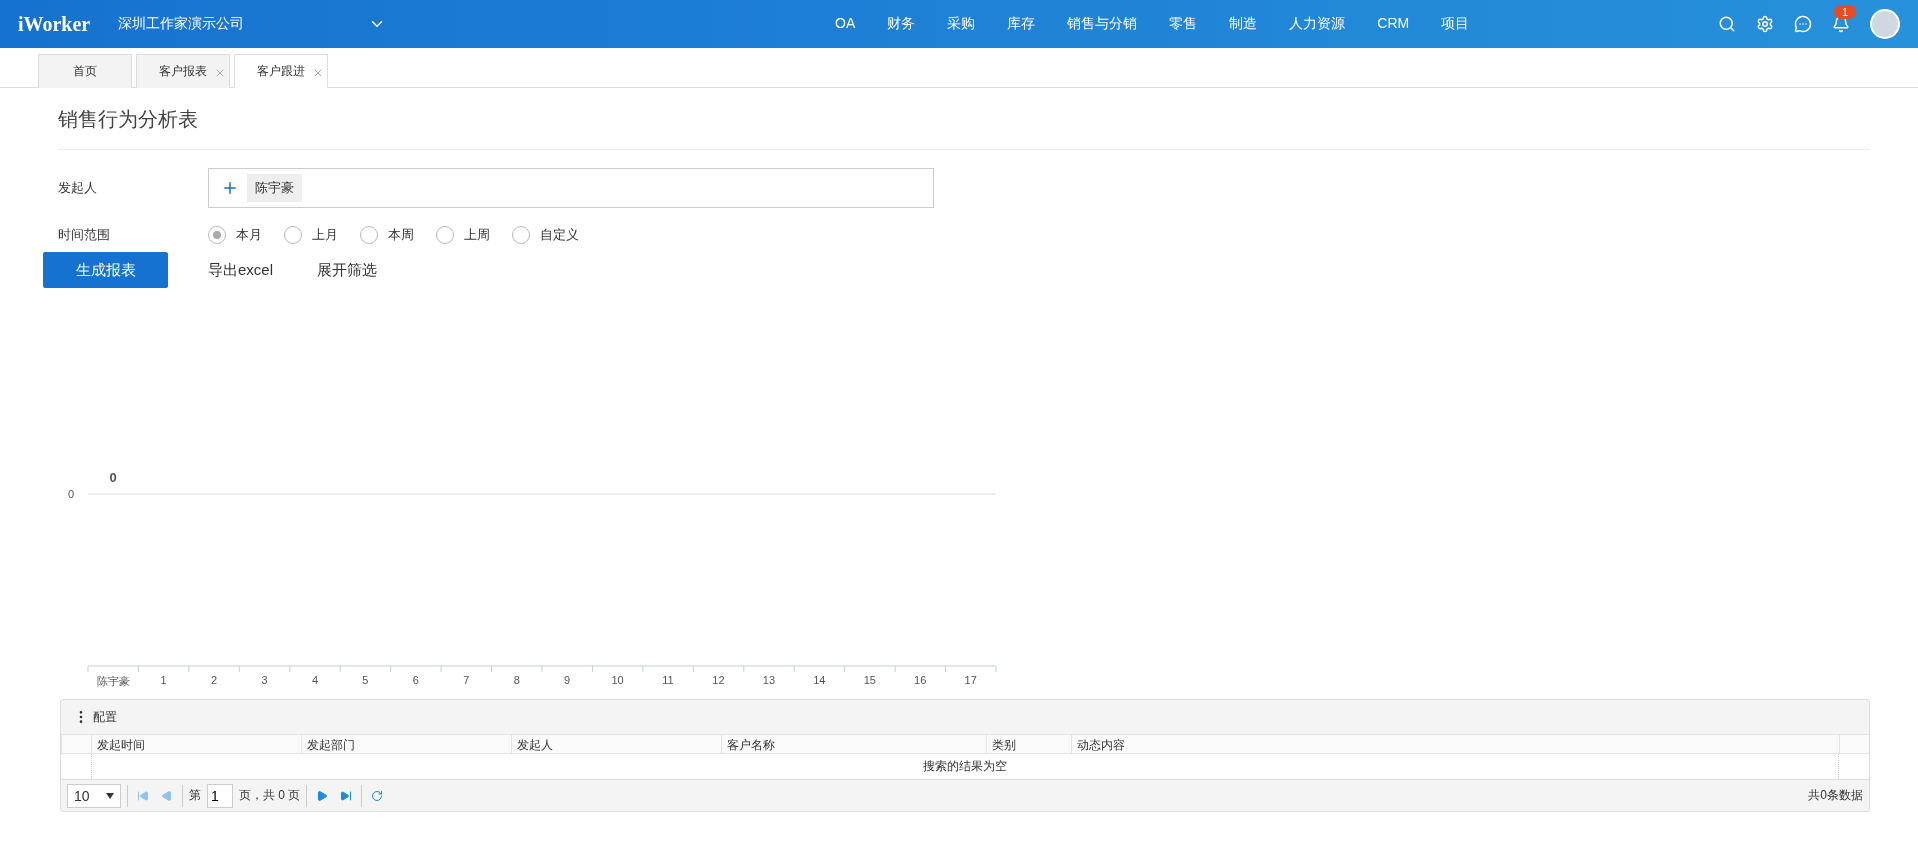 Image resolution: width=1918 pixels, height=865 pixels. Describe the element at coordinates (365, 681) in the screenshot. I see `axis-label: 5` at that location.